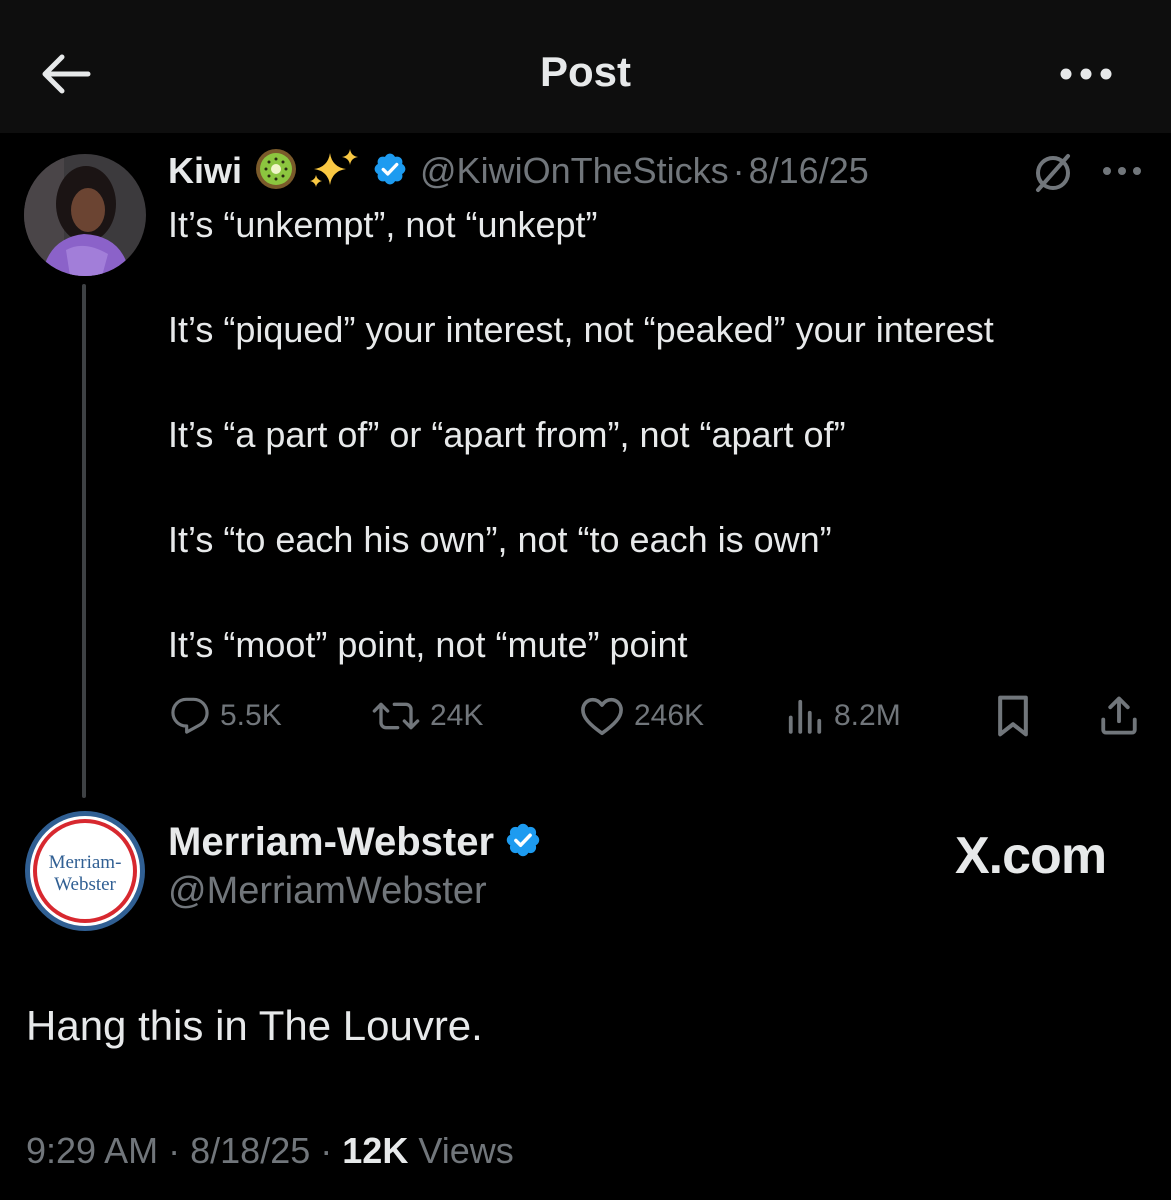 Image resolution: width=1171 pixels, height=1200 pixels. What do you see at coordinates (375, 1150) in the screenshot?
I see `views-count: 12K` at bounding box center [375, 1150].